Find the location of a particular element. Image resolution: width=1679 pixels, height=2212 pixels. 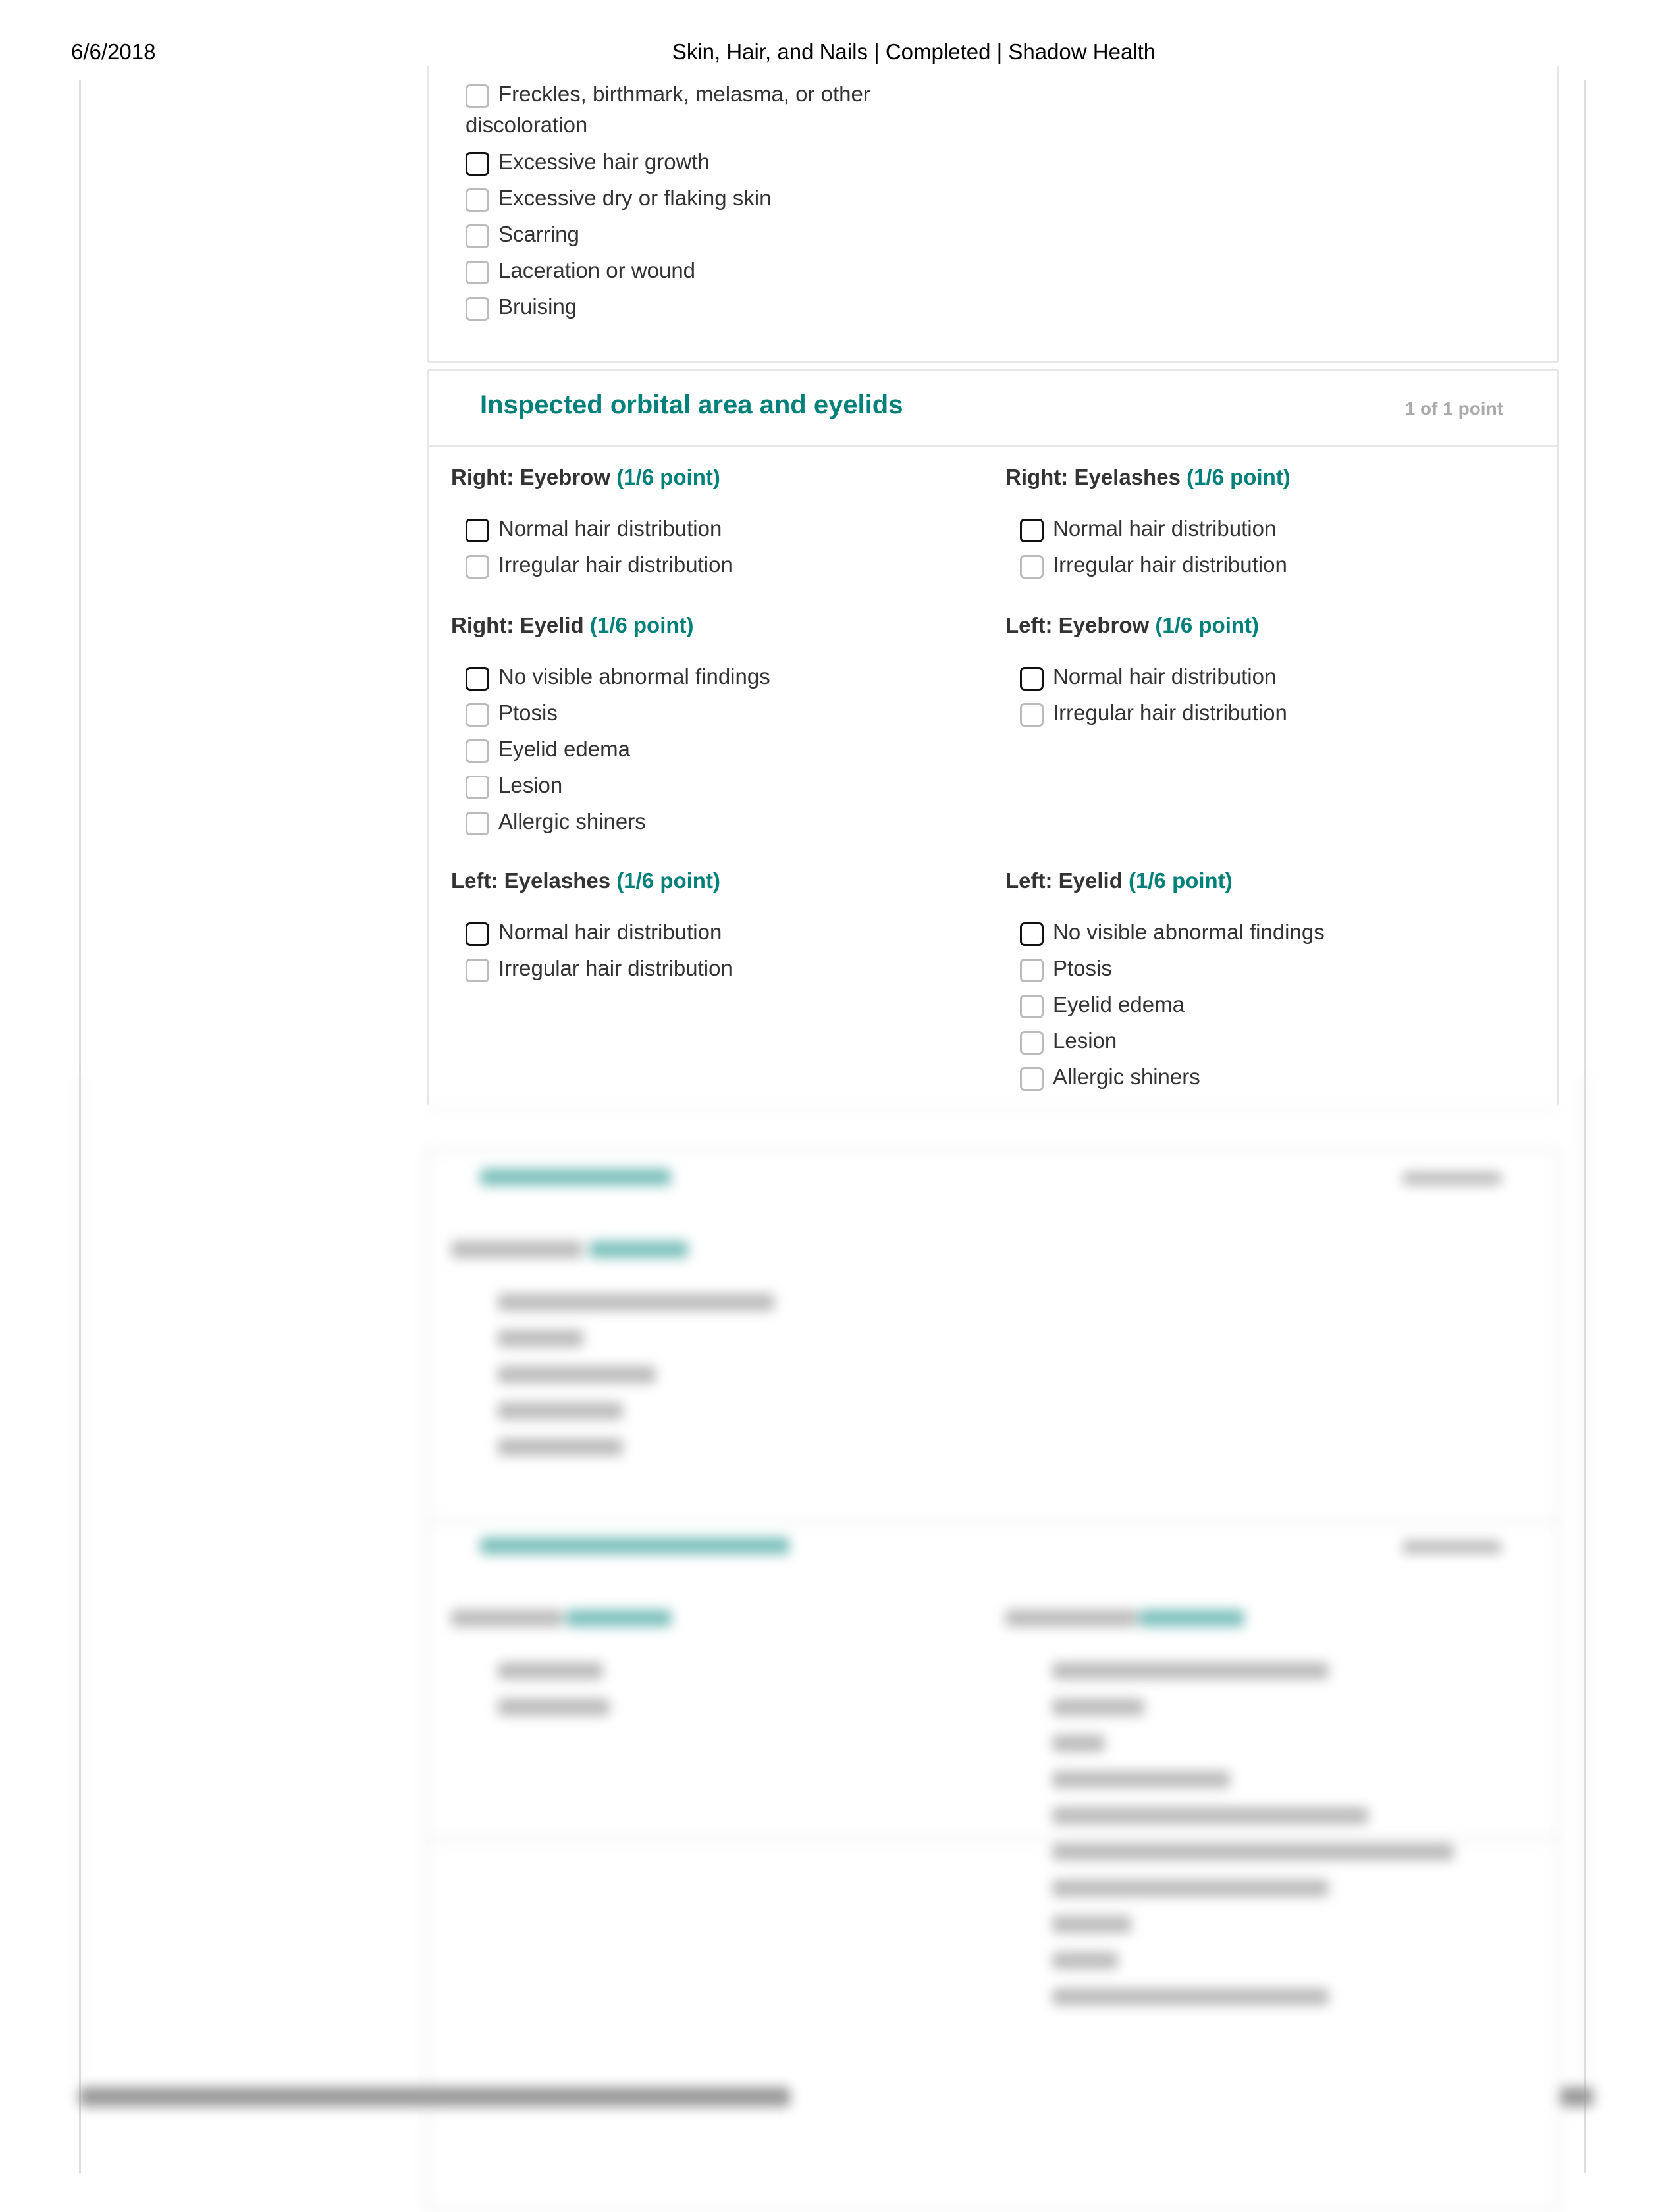

finding-group-heading: Left: Eyelid (1/6 point) is located at coordinates (1119, 880).